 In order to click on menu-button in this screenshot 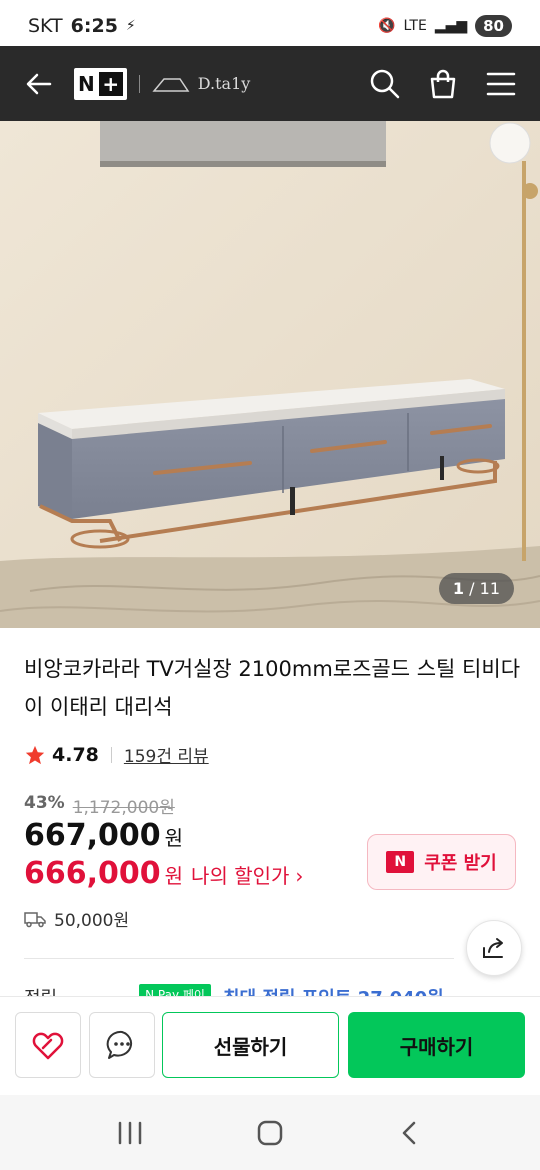, I will do `click(501, 84)`.